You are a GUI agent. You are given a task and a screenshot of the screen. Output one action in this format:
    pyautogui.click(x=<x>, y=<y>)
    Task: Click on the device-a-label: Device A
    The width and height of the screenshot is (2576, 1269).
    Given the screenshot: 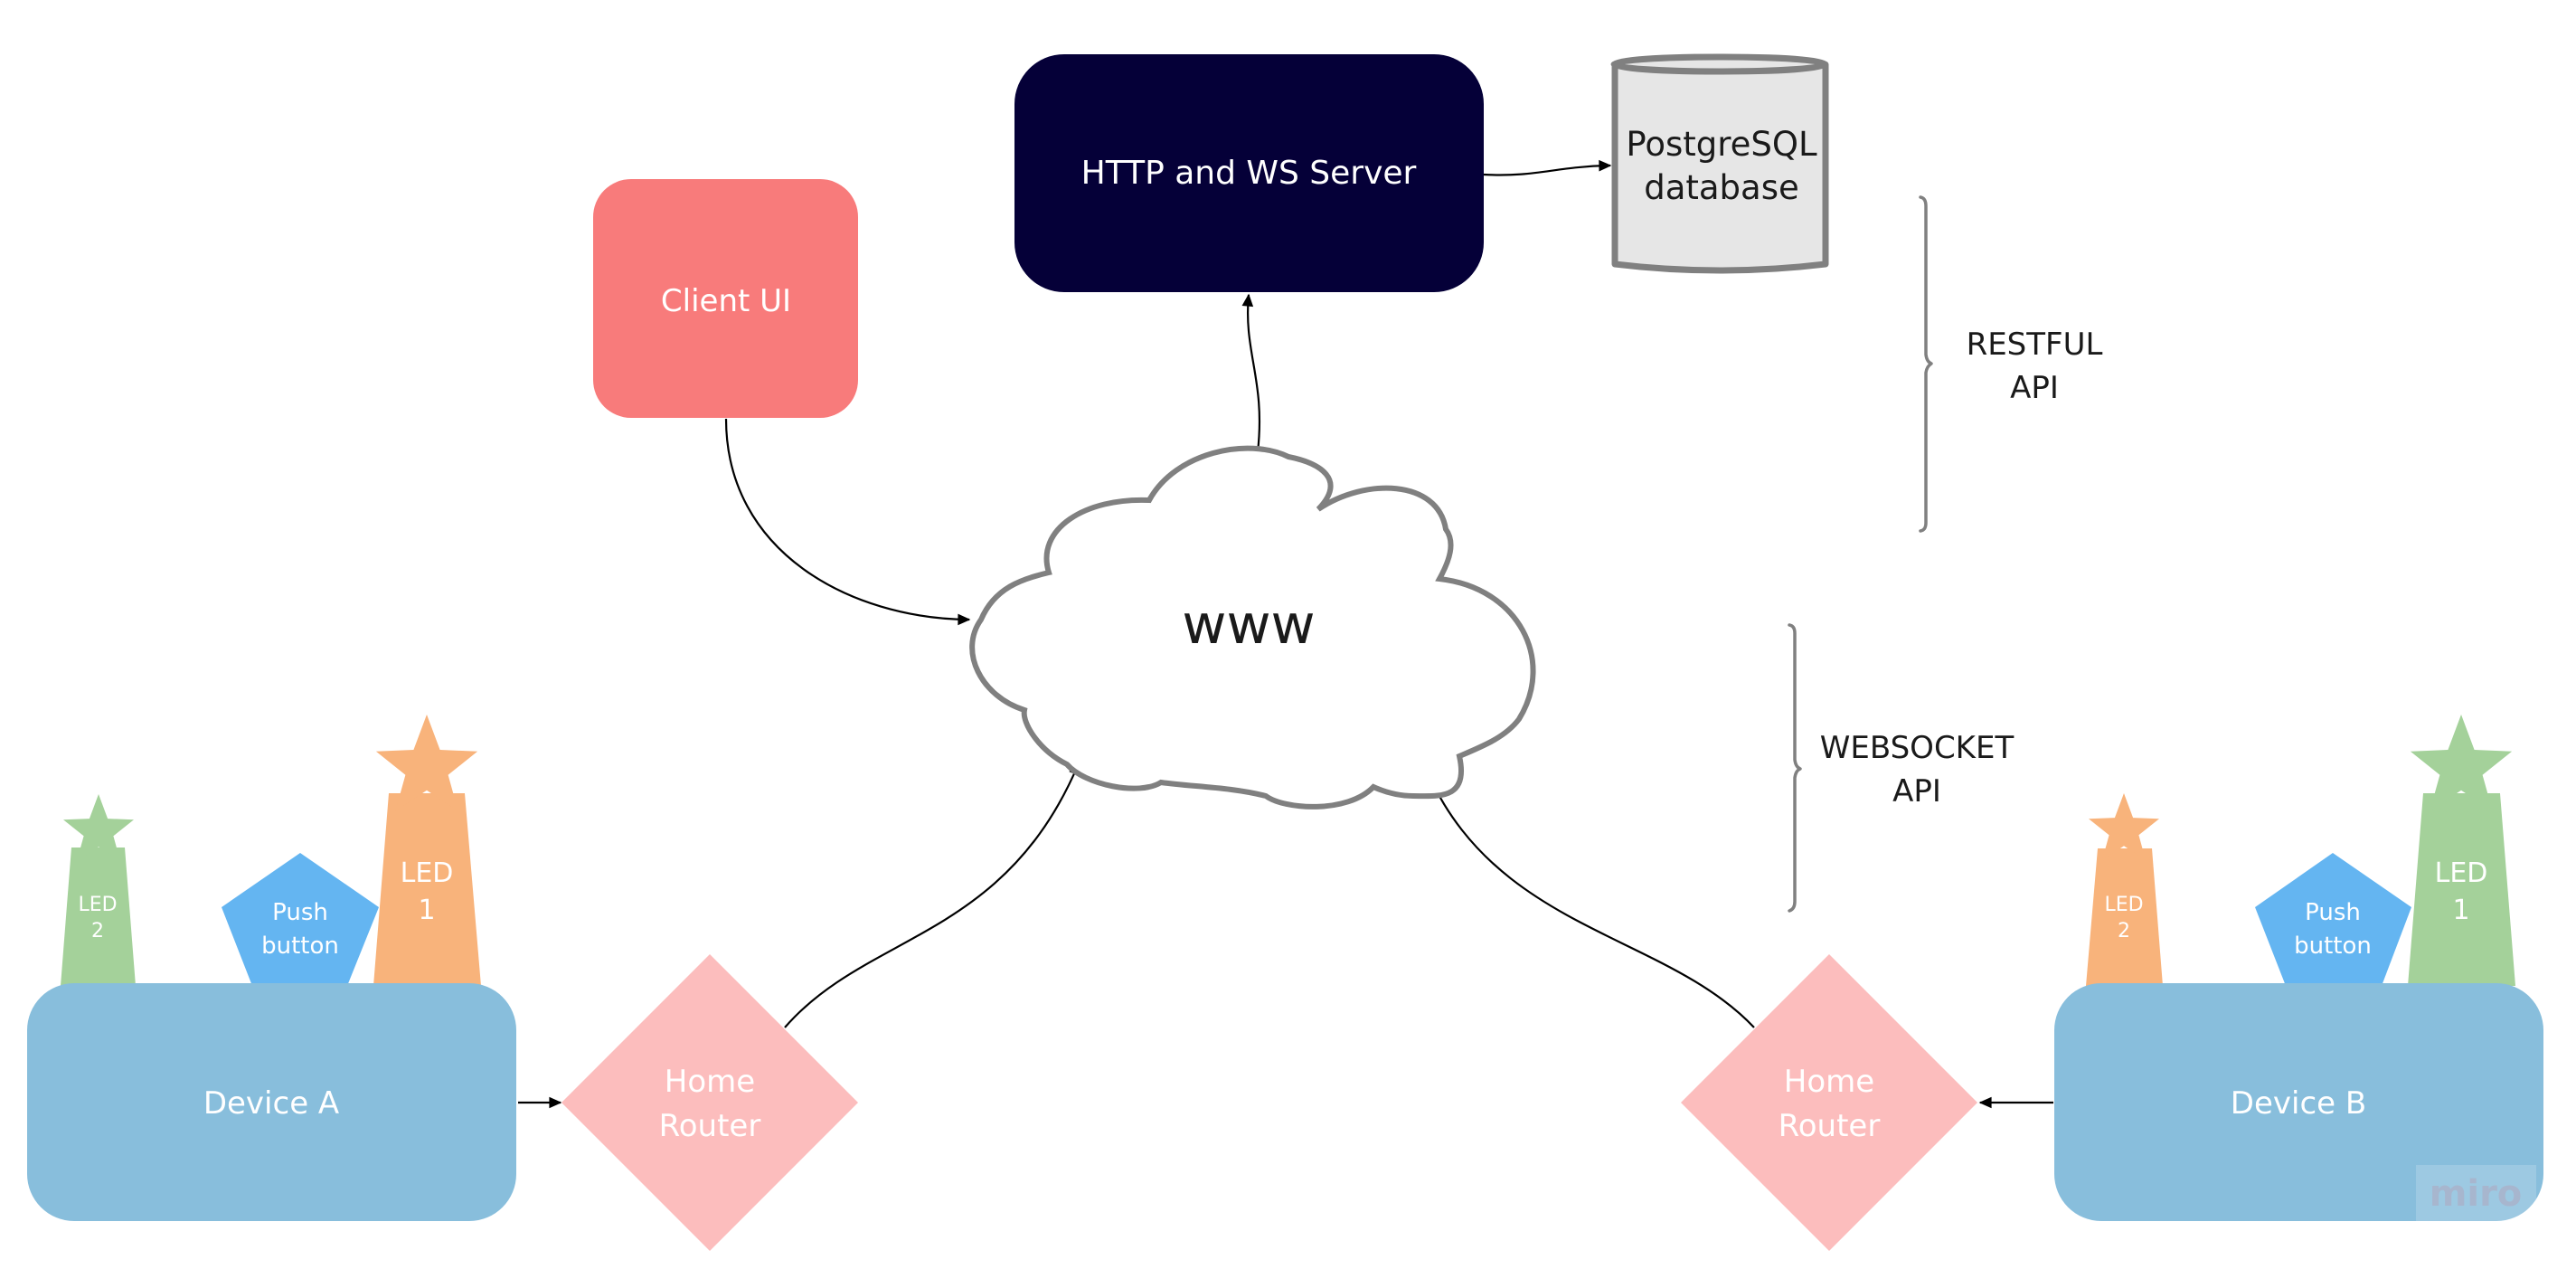 What is the action you would take?
    pyautogui.click(x=271, y=1103)
    